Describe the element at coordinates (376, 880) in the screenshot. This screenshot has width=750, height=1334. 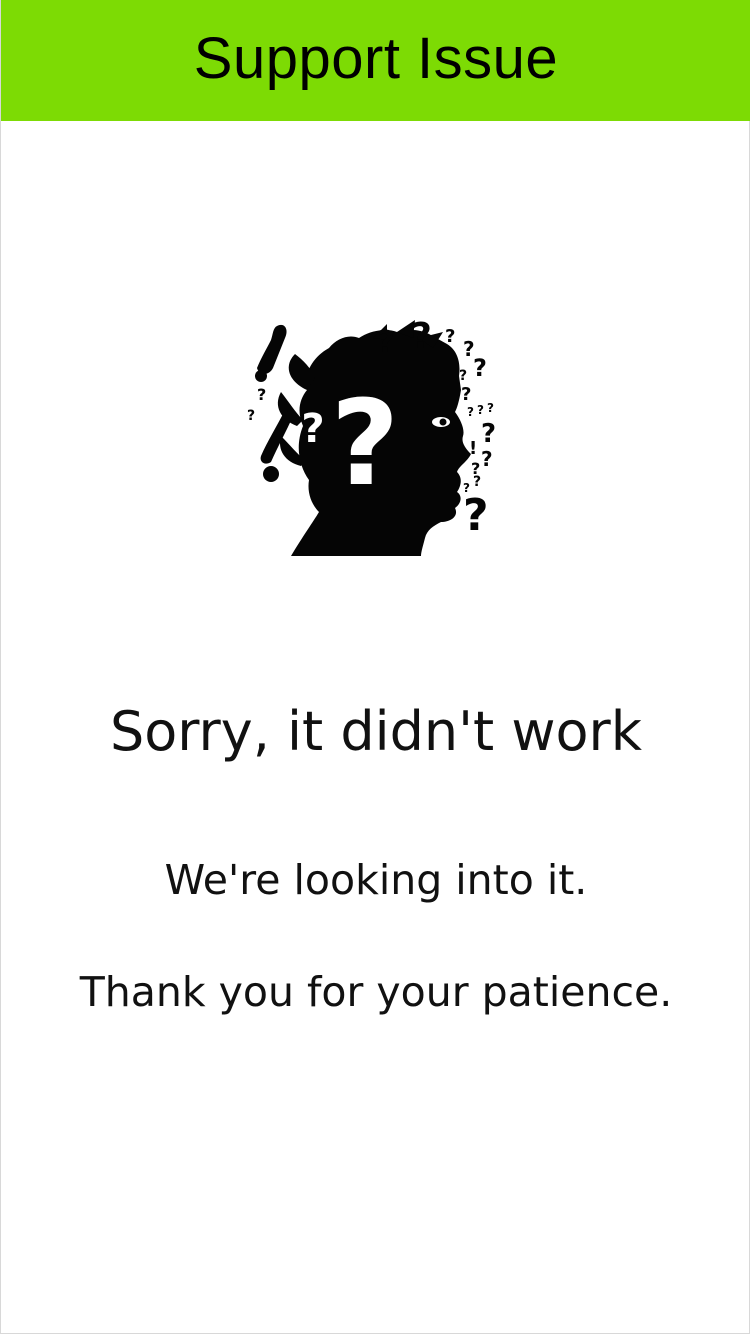
I see `status-message: We're looking into it.` at that location.